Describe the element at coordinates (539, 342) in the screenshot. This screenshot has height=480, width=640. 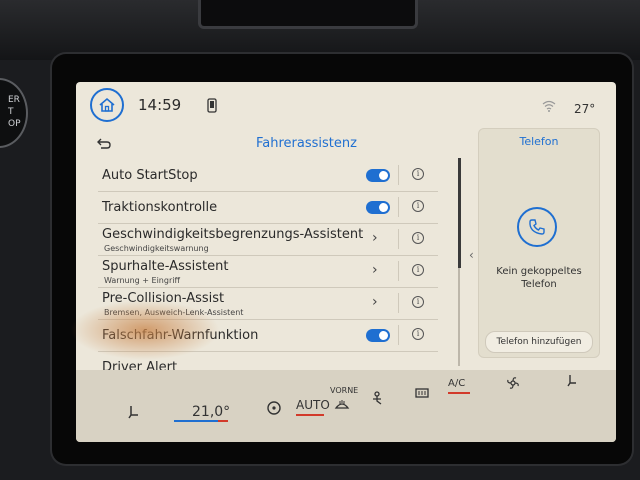
I see `add-phone-button: Telefon hinzufügen` at that location.